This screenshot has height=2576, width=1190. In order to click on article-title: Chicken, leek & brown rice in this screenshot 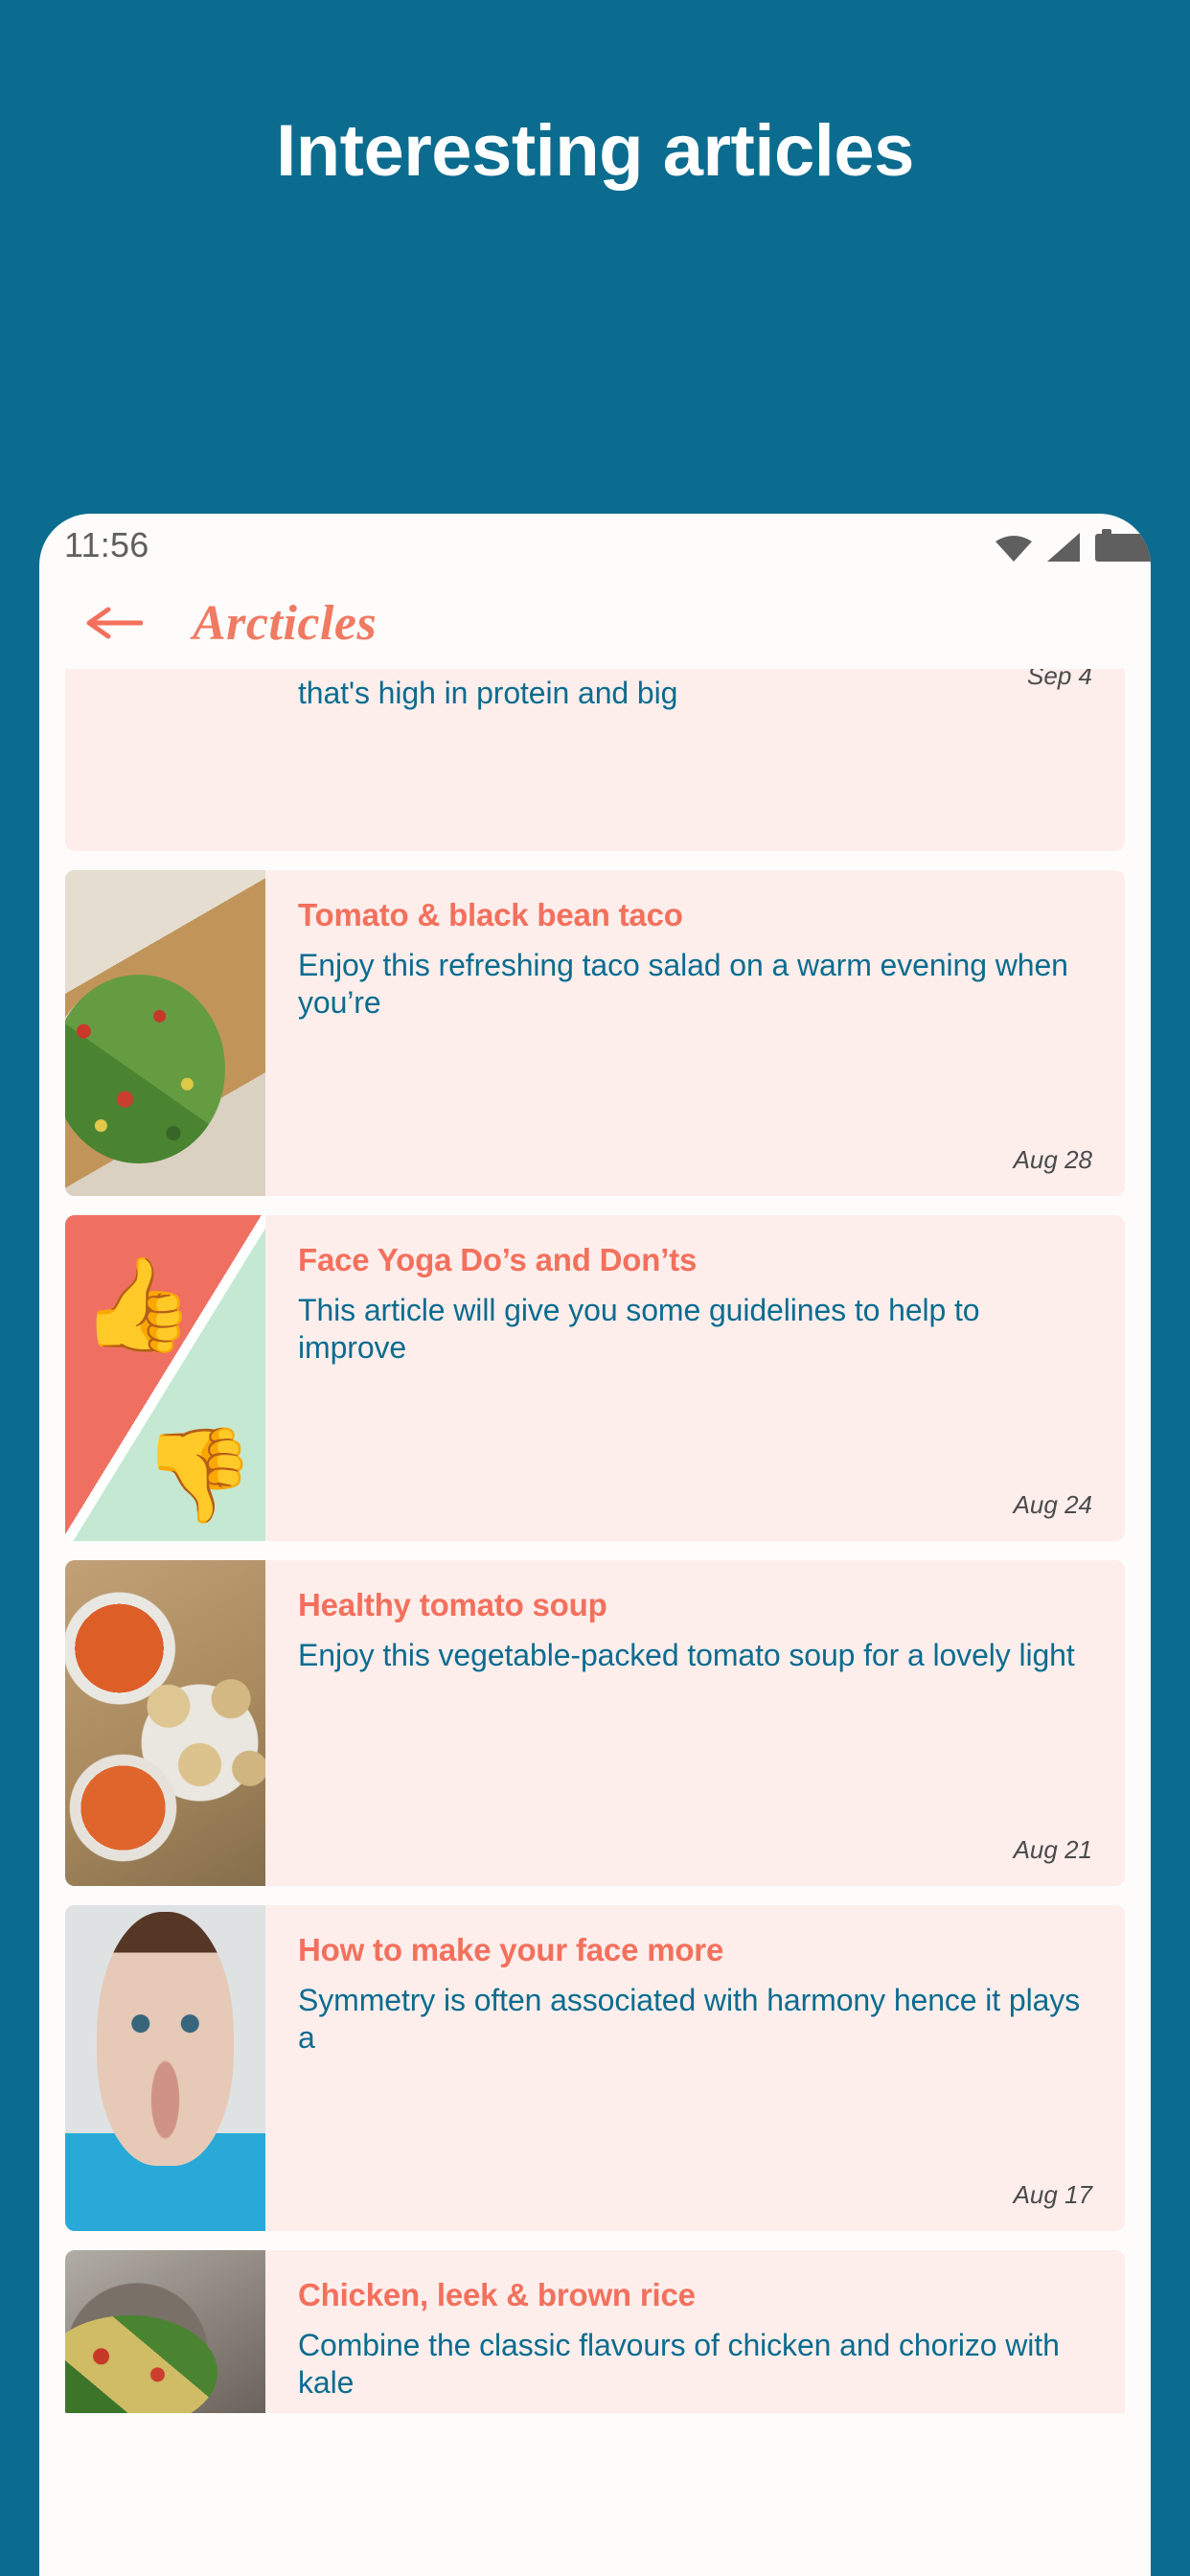, I will do `click(497, 2294)`.